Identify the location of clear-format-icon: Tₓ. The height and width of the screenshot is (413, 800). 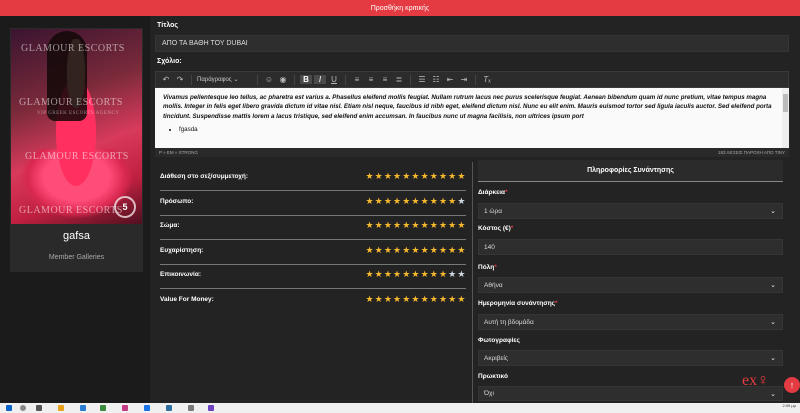
(487, 79).